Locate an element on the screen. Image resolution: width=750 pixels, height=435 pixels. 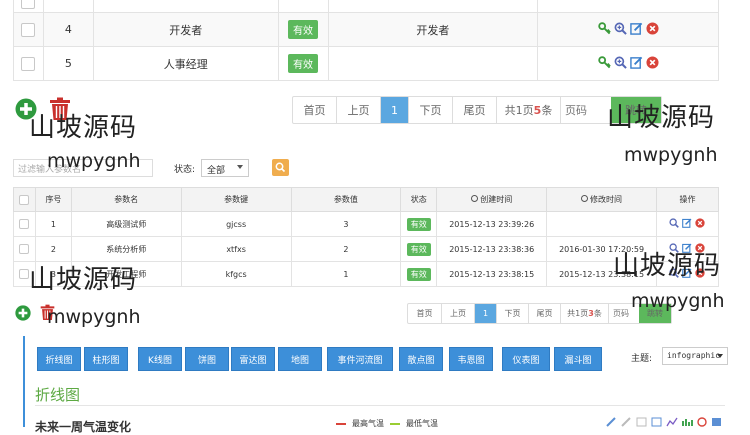
role-name: 人事经理 is located at coordinates (185, 63).